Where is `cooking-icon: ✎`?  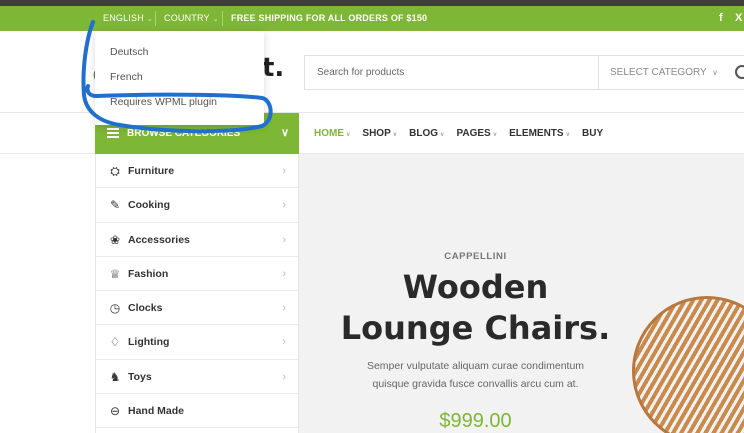
cooking-icon: ✎ is located at coordinates (115, 205).